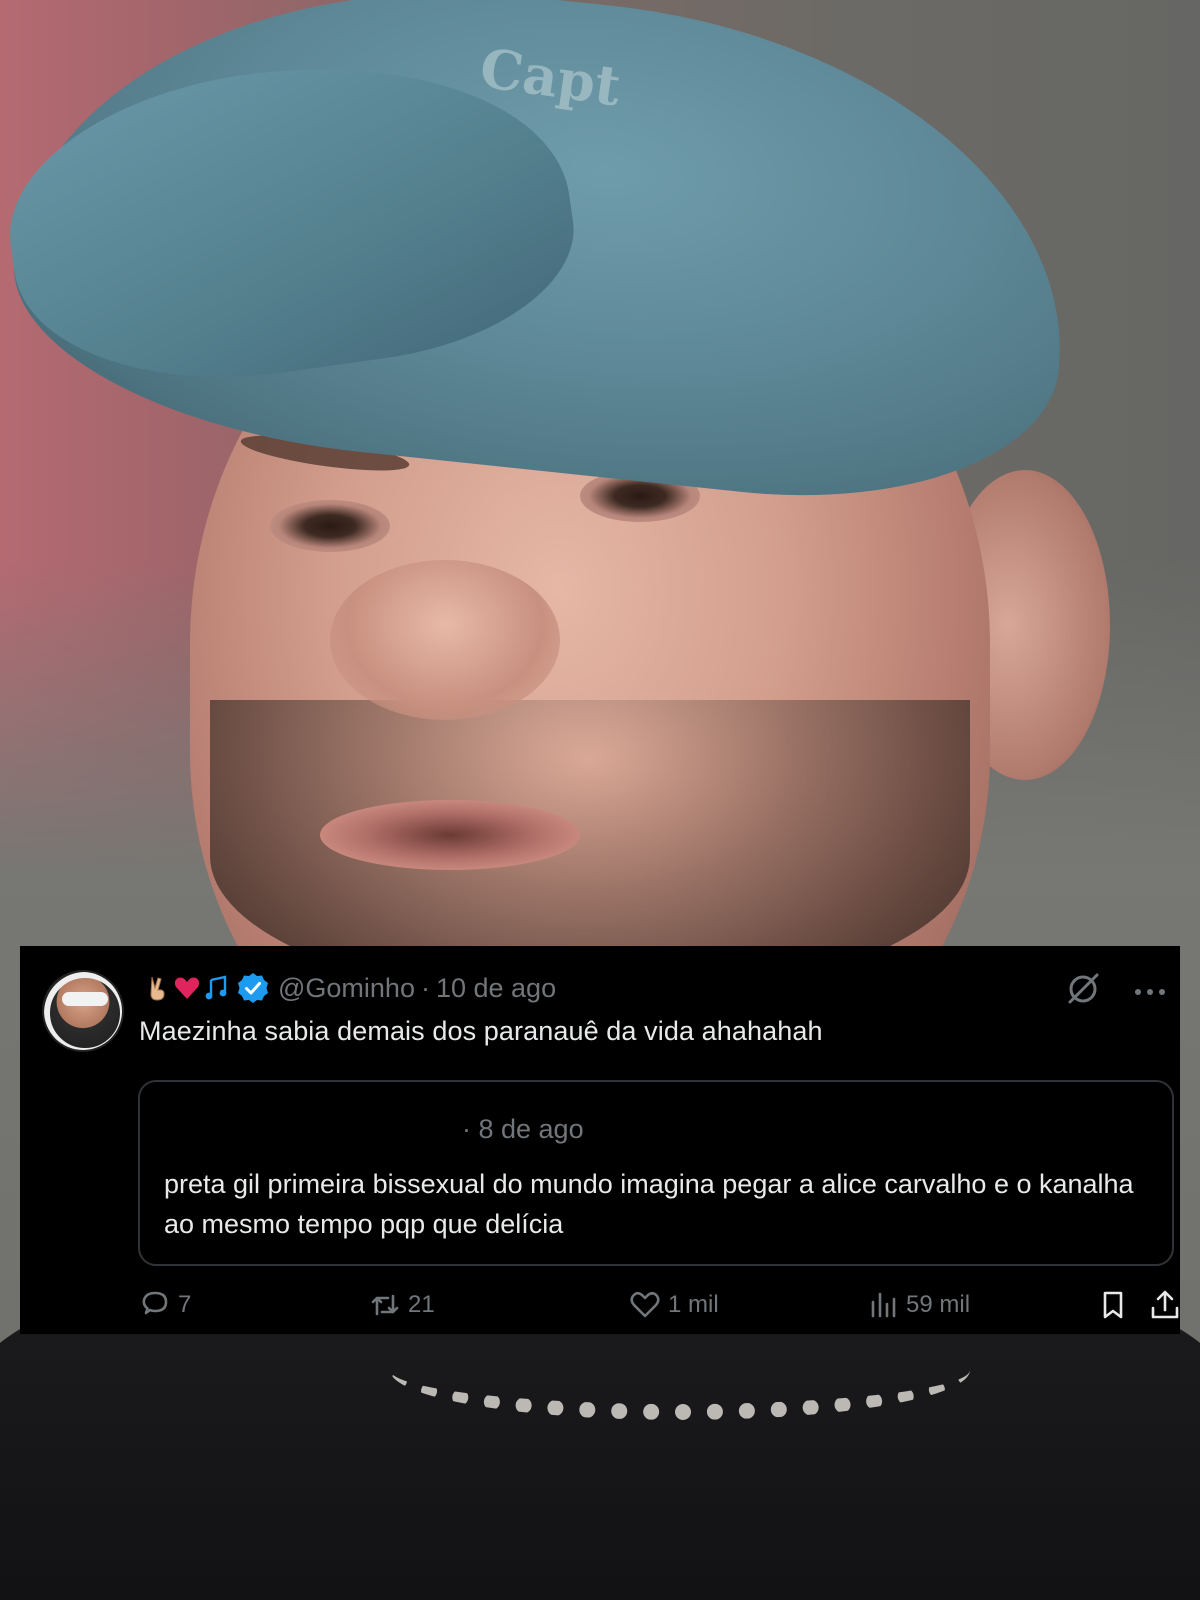  What do you see at coordinates (1083, 989) in the screenshot?
I see `grok-icon` at bounding box center [1083, 989].